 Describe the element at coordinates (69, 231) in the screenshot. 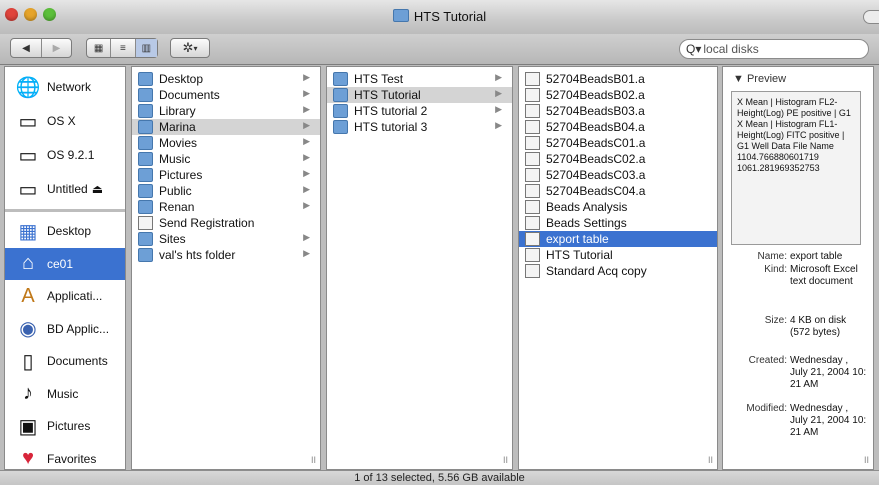

I see `sidebar-item-label: Desktop` at that location.